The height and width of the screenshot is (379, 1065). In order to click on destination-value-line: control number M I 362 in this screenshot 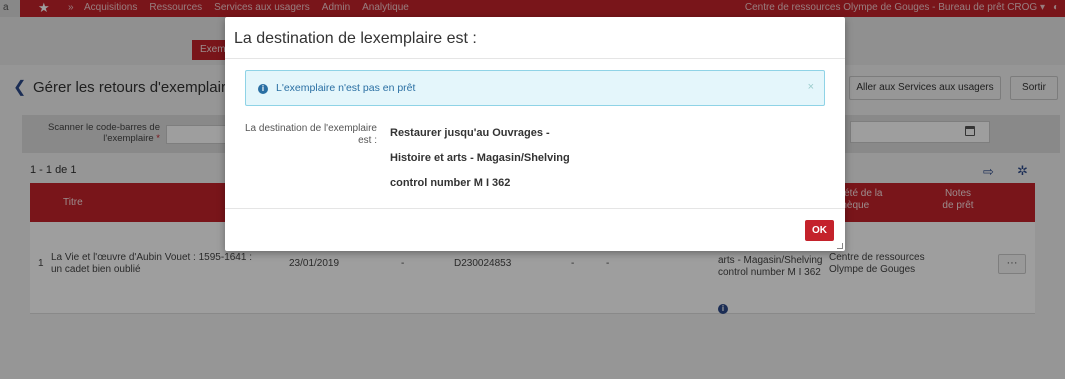, I will do `click(450, 183)`.